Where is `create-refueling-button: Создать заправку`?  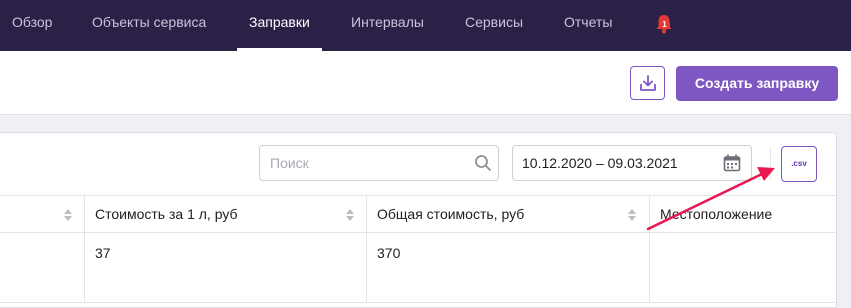
create-refueling-button: Создать заправку is located at coordinates (757, 83).